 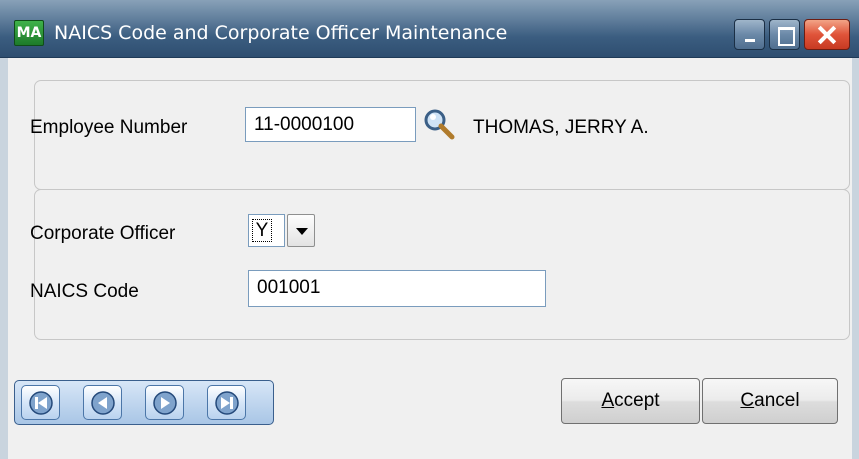 What do you see at coordinates (637, 400) in the screenshot?
I see `accept-label: ccept` at bounding box center [637, 400].